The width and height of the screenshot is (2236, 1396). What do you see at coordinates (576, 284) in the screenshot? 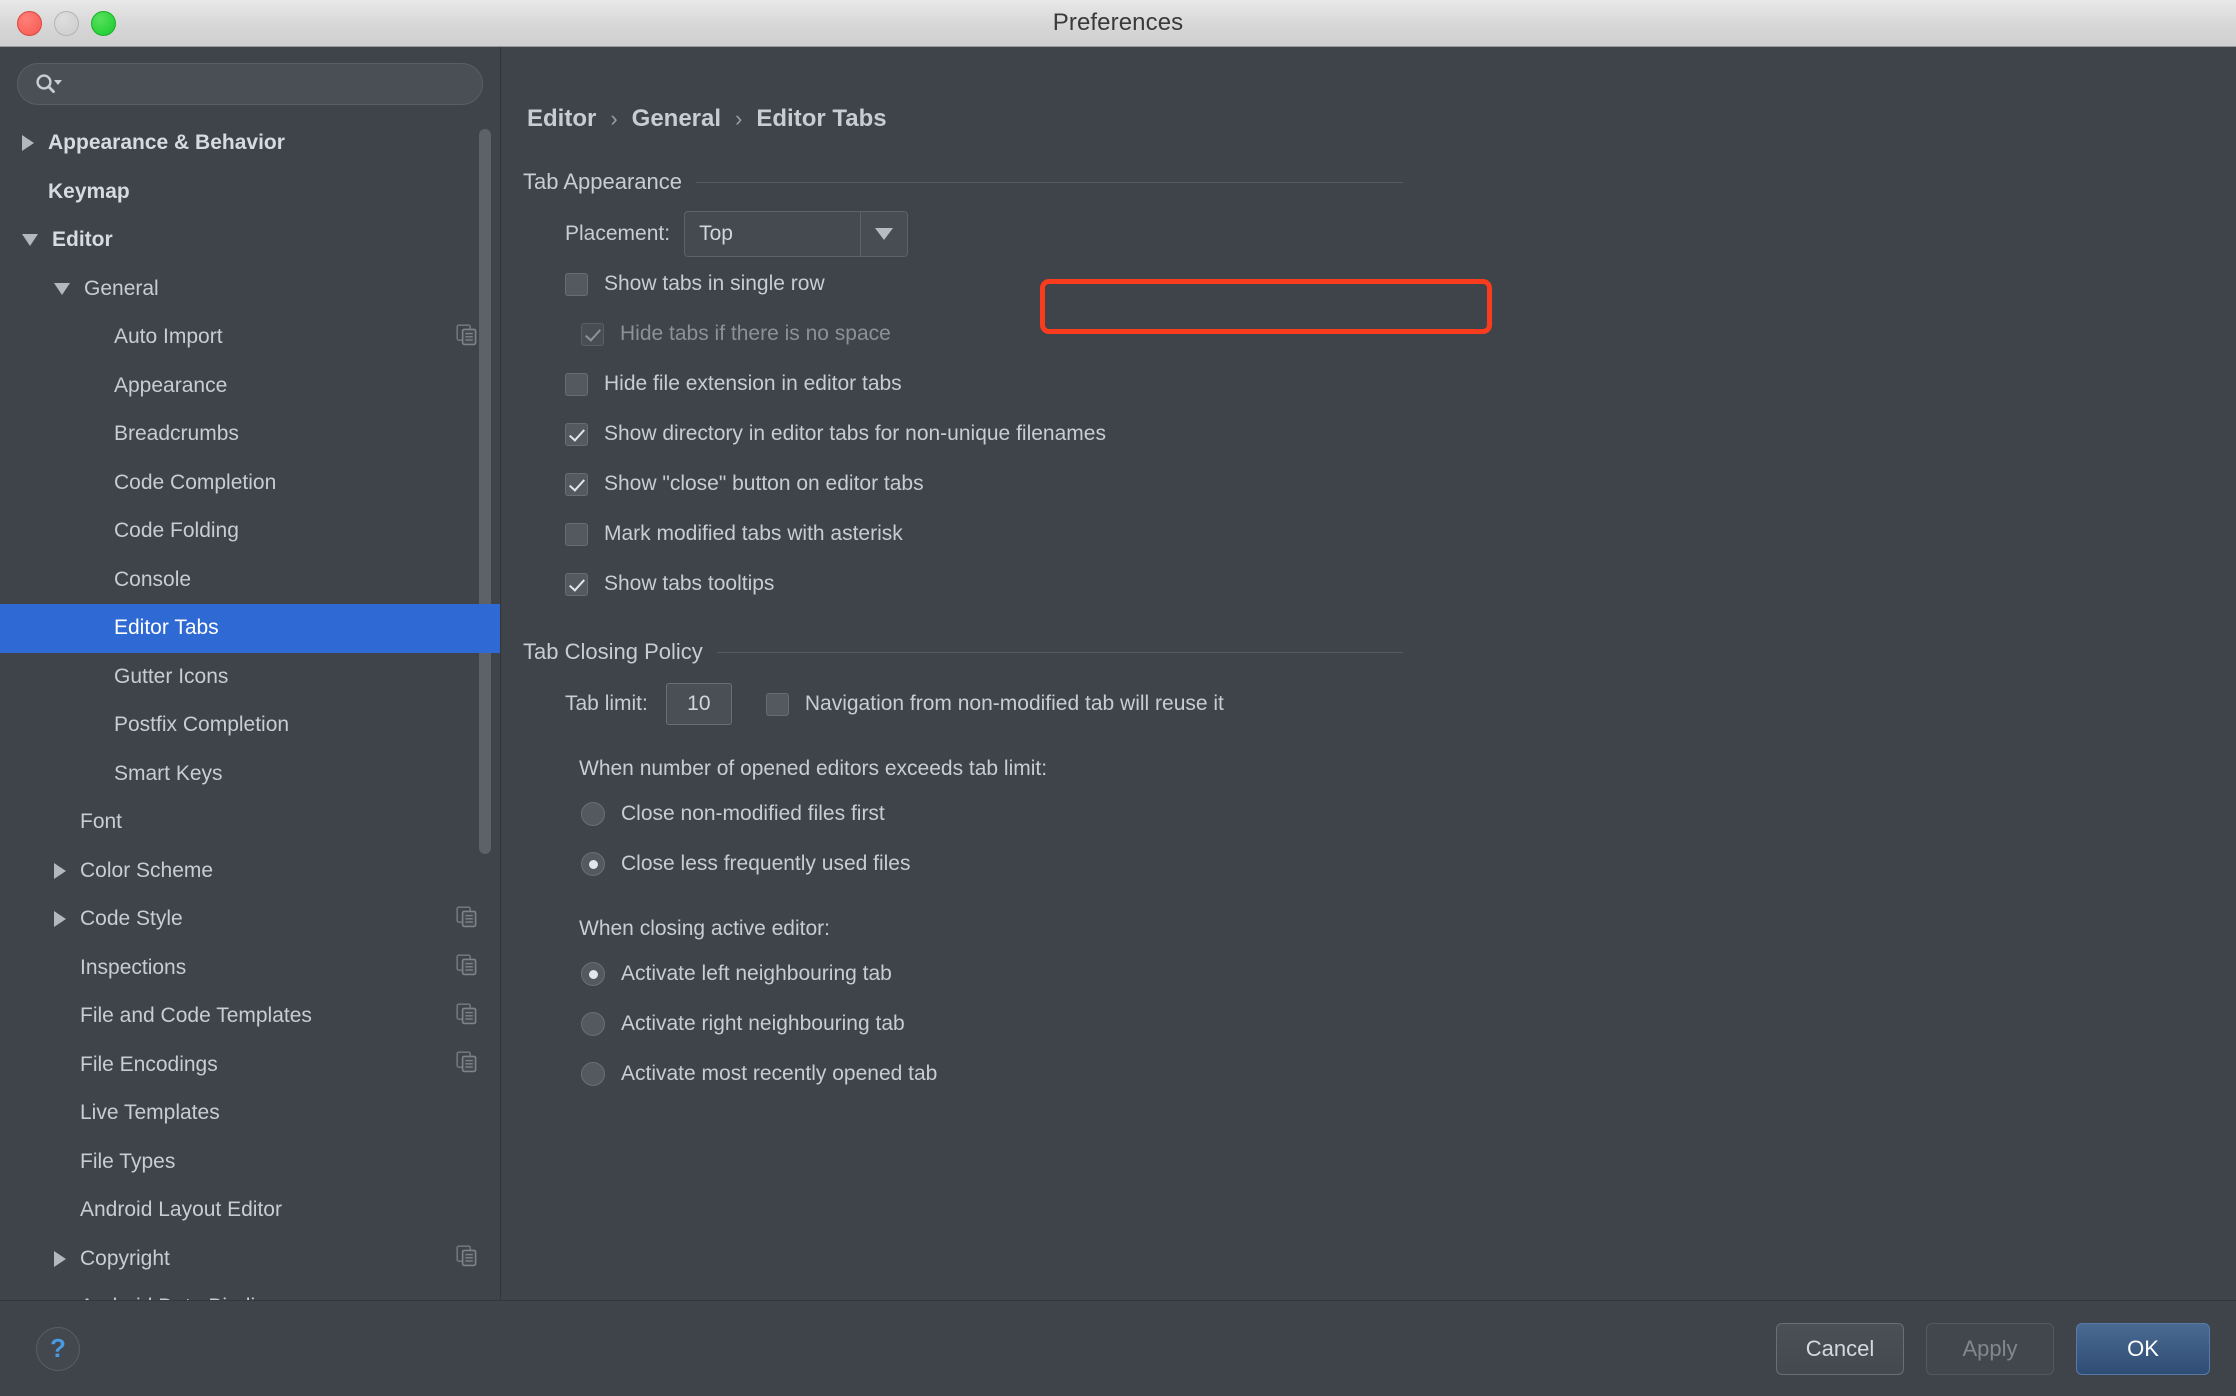
I see `checkbox-show-tabs-in-single-row` at bounding box center [576, 284].